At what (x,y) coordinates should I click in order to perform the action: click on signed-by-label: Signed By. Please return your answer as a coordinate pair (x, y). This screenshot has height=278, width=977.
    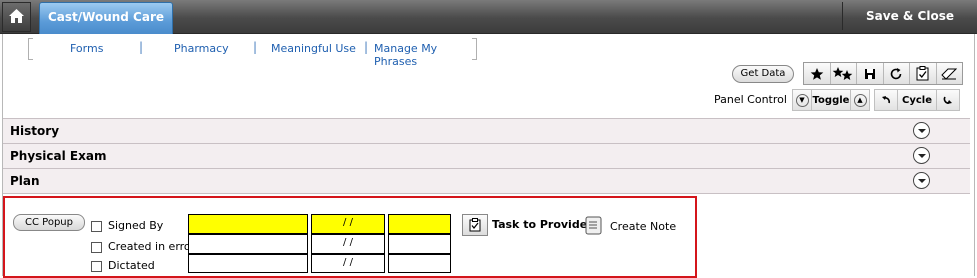
    Looking at the image, I should click on (136, 225).